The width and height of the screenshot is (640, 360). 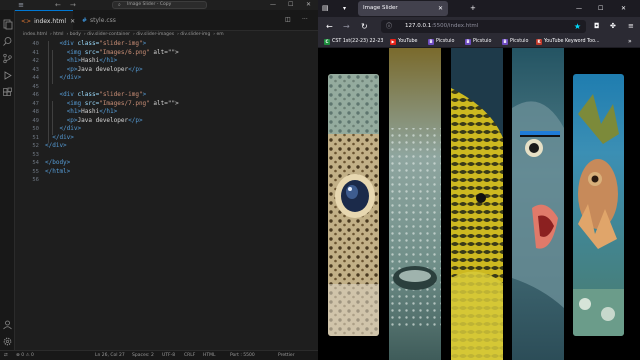 What do you see at coordinates (325, 8) in the screenshot?
I see `firefox-view-icon: ▤` at bounding box center [325, 8].